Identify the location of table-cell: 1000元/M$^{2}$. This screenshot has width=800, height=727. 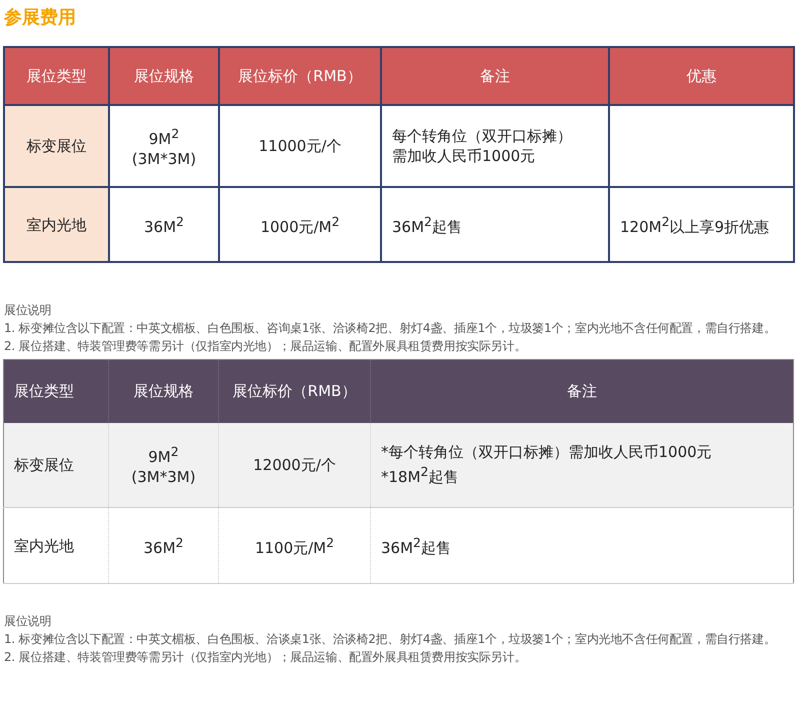
(300, 224).